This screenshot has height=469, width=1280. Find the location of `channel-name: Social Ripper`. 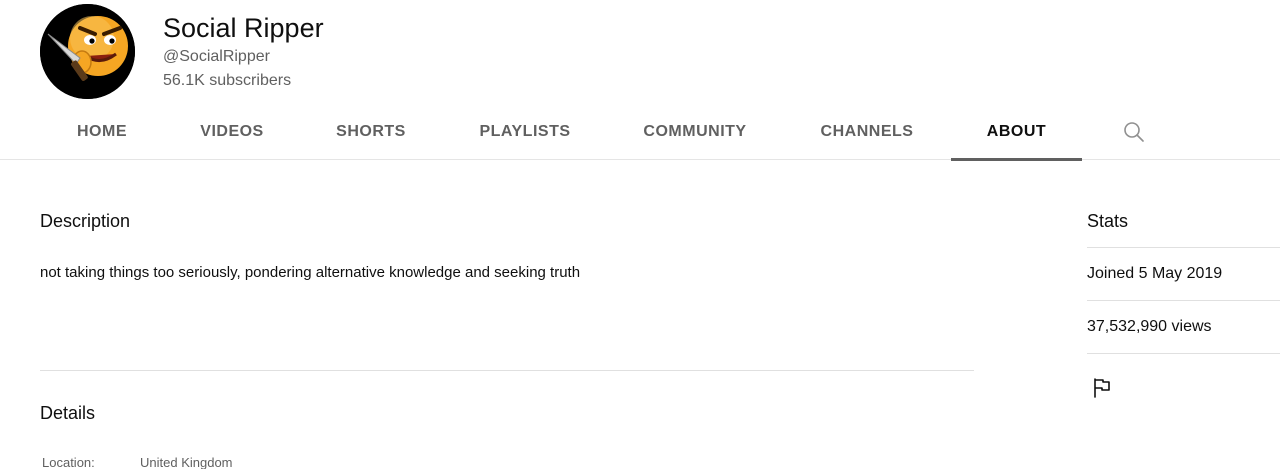

channel-name: Social Ripper is located at coordinates (243, 28).